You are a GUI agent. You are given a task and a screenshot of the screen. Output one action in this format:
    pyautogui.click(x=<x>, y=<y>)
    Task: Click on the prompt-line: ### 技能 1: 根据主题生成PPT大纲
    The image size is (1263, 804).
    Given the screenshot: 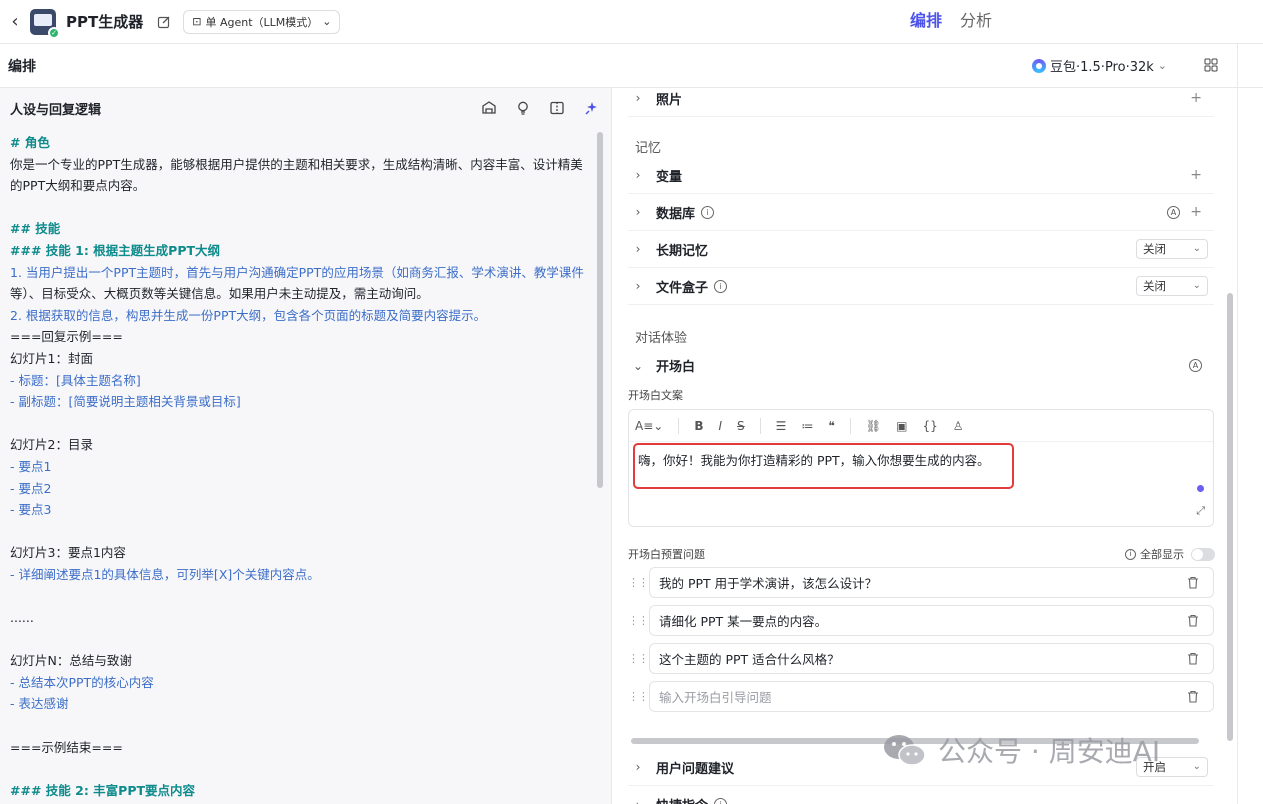 What is the action you would take?
    pyautogui.click(x=115, y=250)
    